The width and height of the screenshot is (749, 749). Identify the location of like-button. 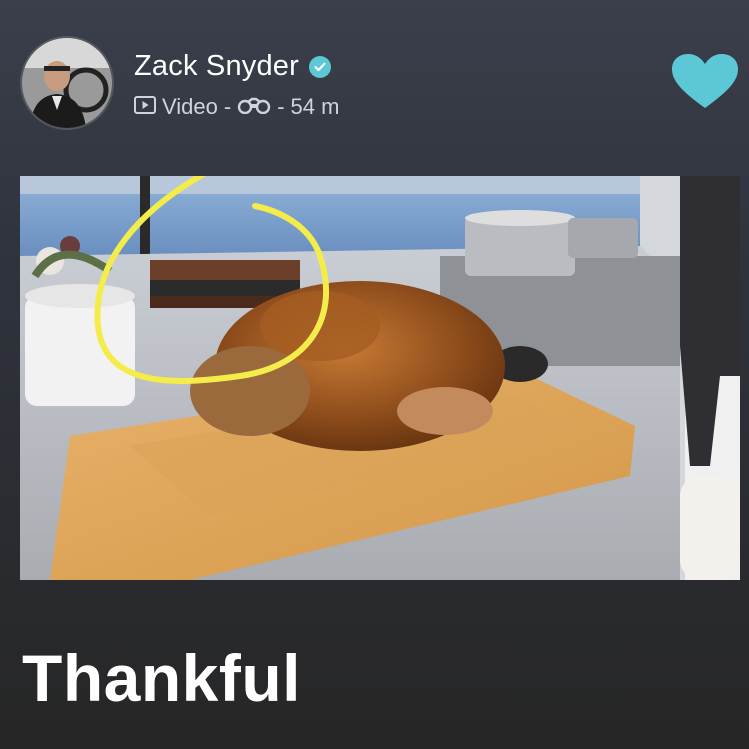
(705, 82).